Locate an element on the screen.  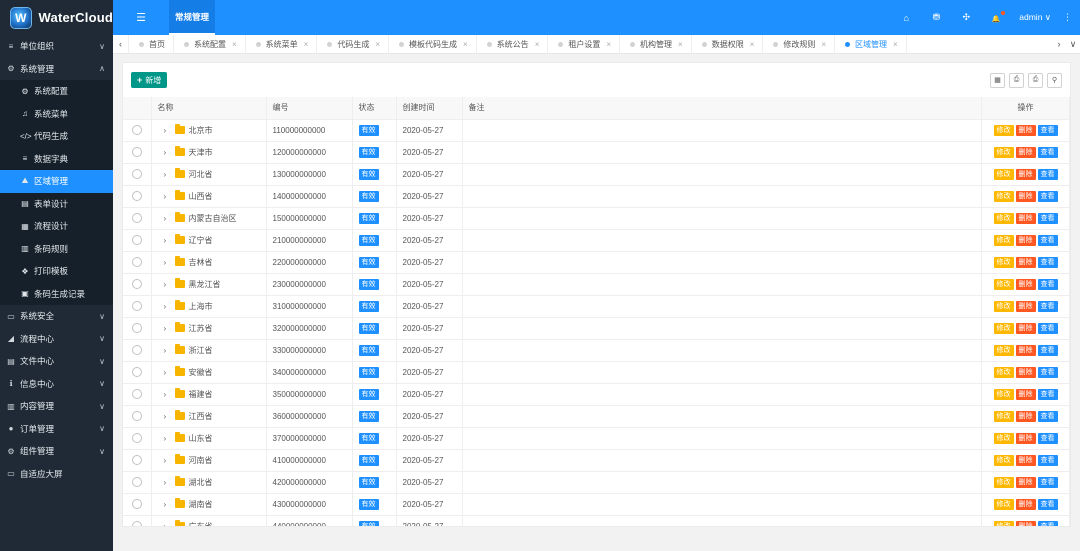
sidebar-group-0: ≡ 单位组织 ∨ is located at coordinates (56, 46).